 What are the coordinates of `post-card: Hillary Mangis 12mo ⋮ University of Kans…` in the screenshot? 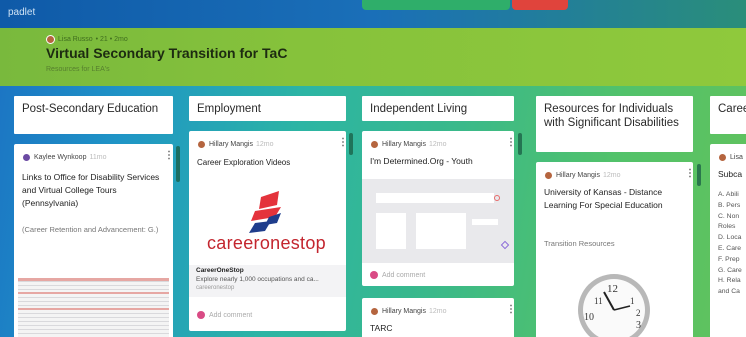 It's located at (614, 249).